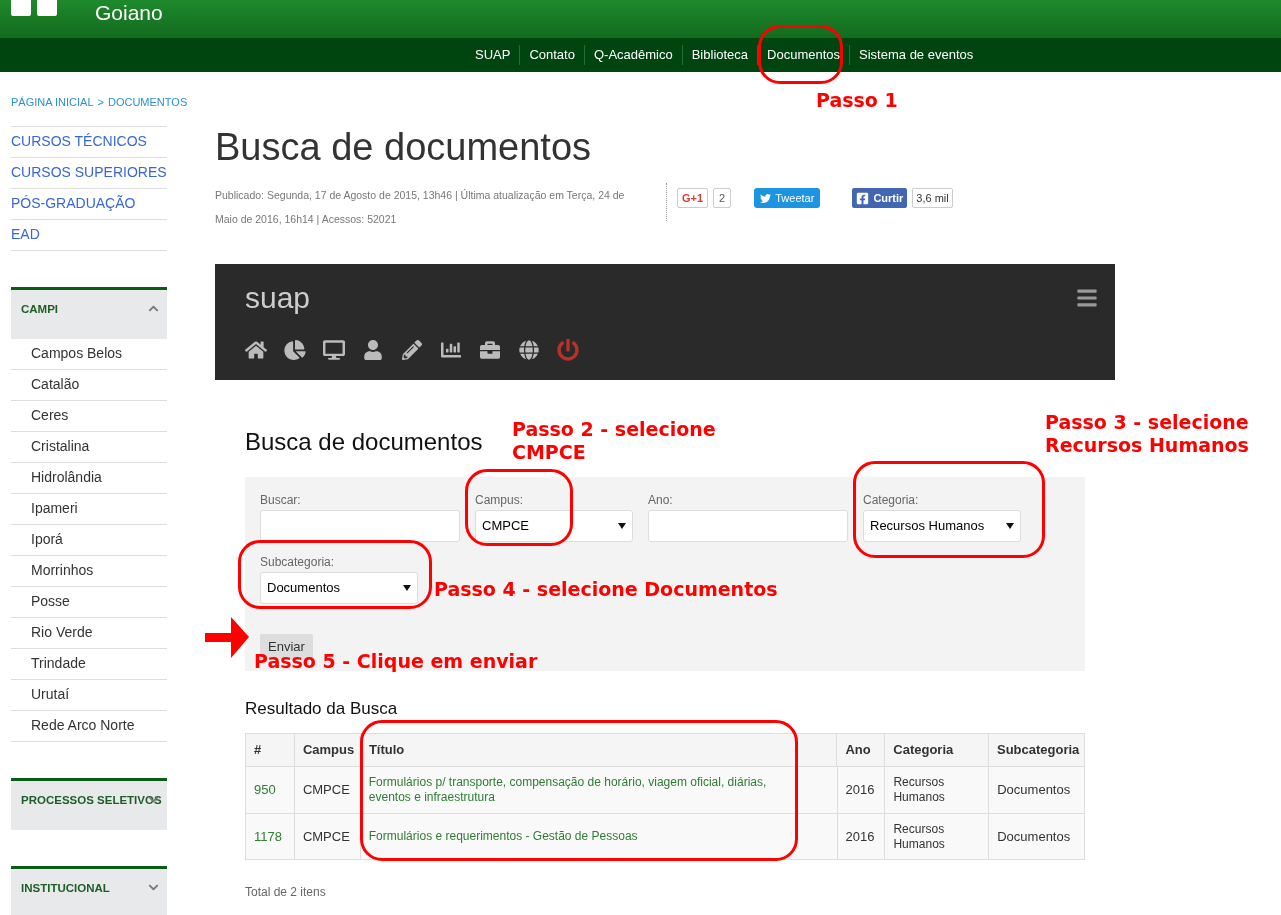  Describe the element at coordinates (227, 637) in the screenshot. I see `arrow-icon` at that location.